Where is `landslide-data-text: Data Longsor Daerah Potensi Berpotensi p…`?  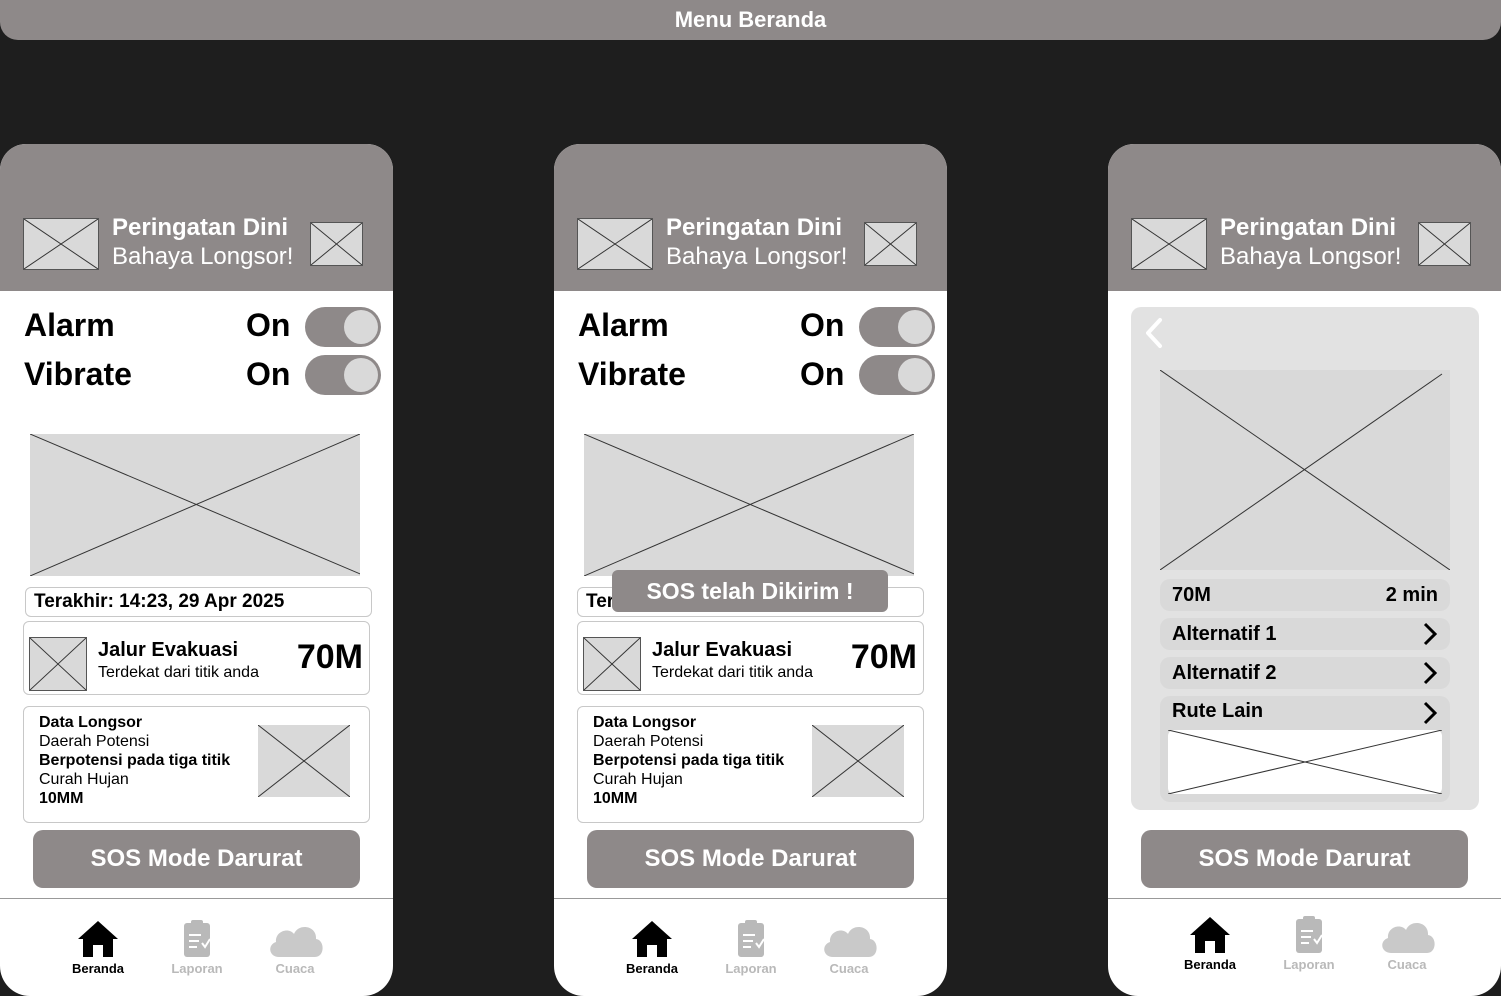
landslide-data-text: Data Longsor Daerah Potensi Berpotensi p… is located at coordinates (688, 760).